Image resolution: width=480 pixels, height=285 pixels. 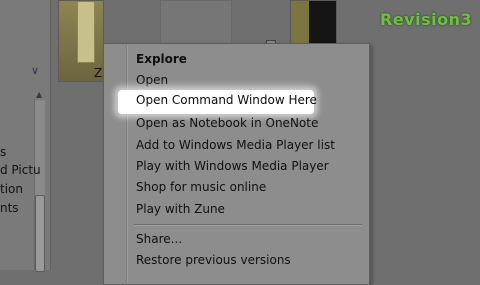 What do you see at coordinates (35, 70) in the screenshot?
I see `chevron-down-icon: ∨` at bounding box center [35, 70].